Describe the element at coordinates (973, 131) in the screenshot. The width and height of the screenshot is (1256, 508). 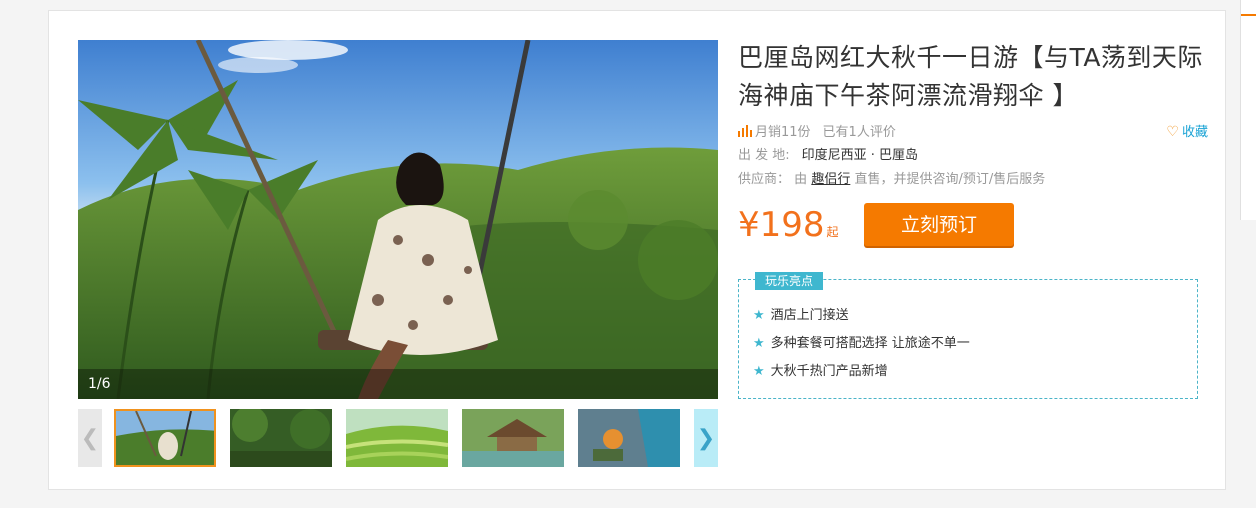
I see `sales-stats: 月销11份 已有1人评价 ♡ 收藏` at that location.